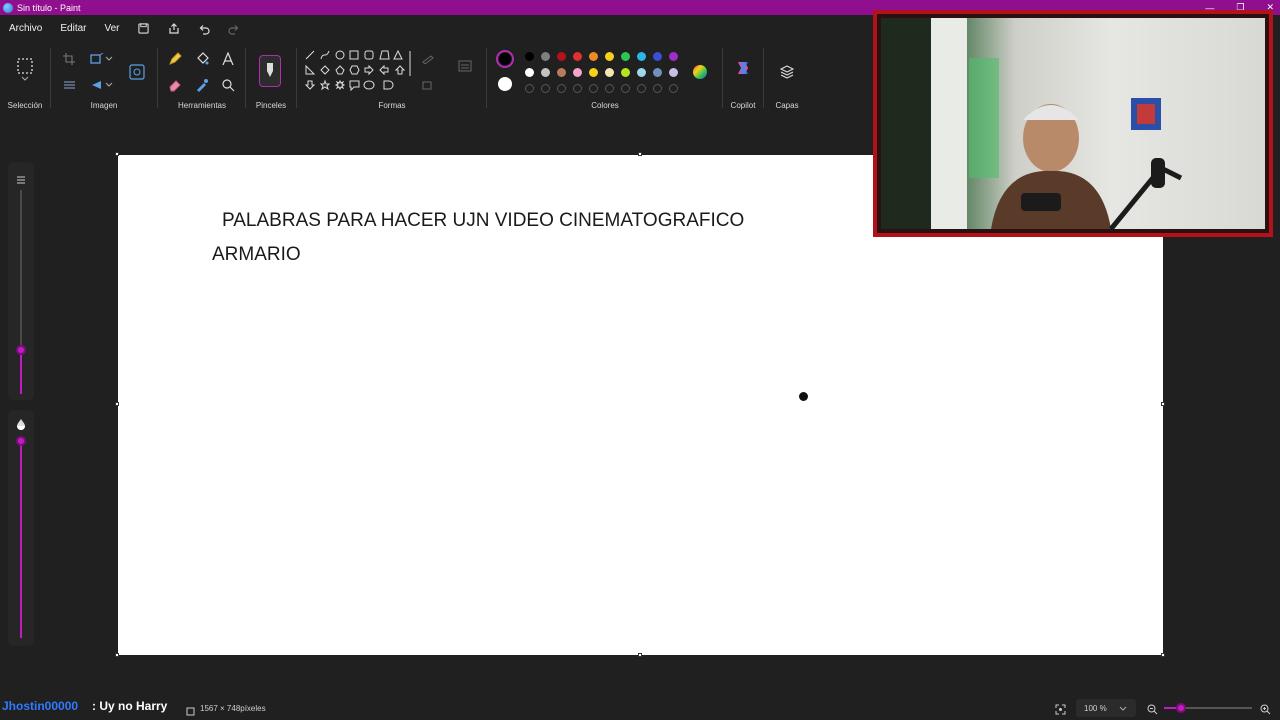 The image size is (1280, 720). I want to click on group-label-copilot: Copilot, so click(743, 105).